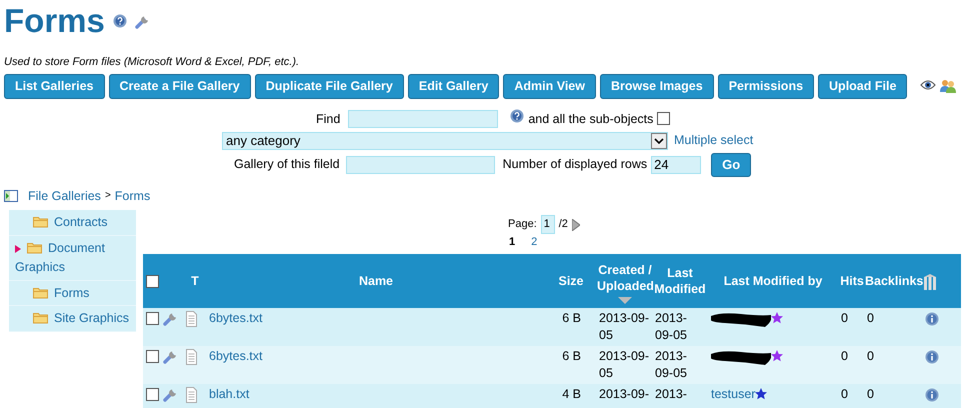  What do you see at coordinates (132, 196) in the screenshot?
I see `breadcrumb-link: Forms` at bounding box center [132, 196].